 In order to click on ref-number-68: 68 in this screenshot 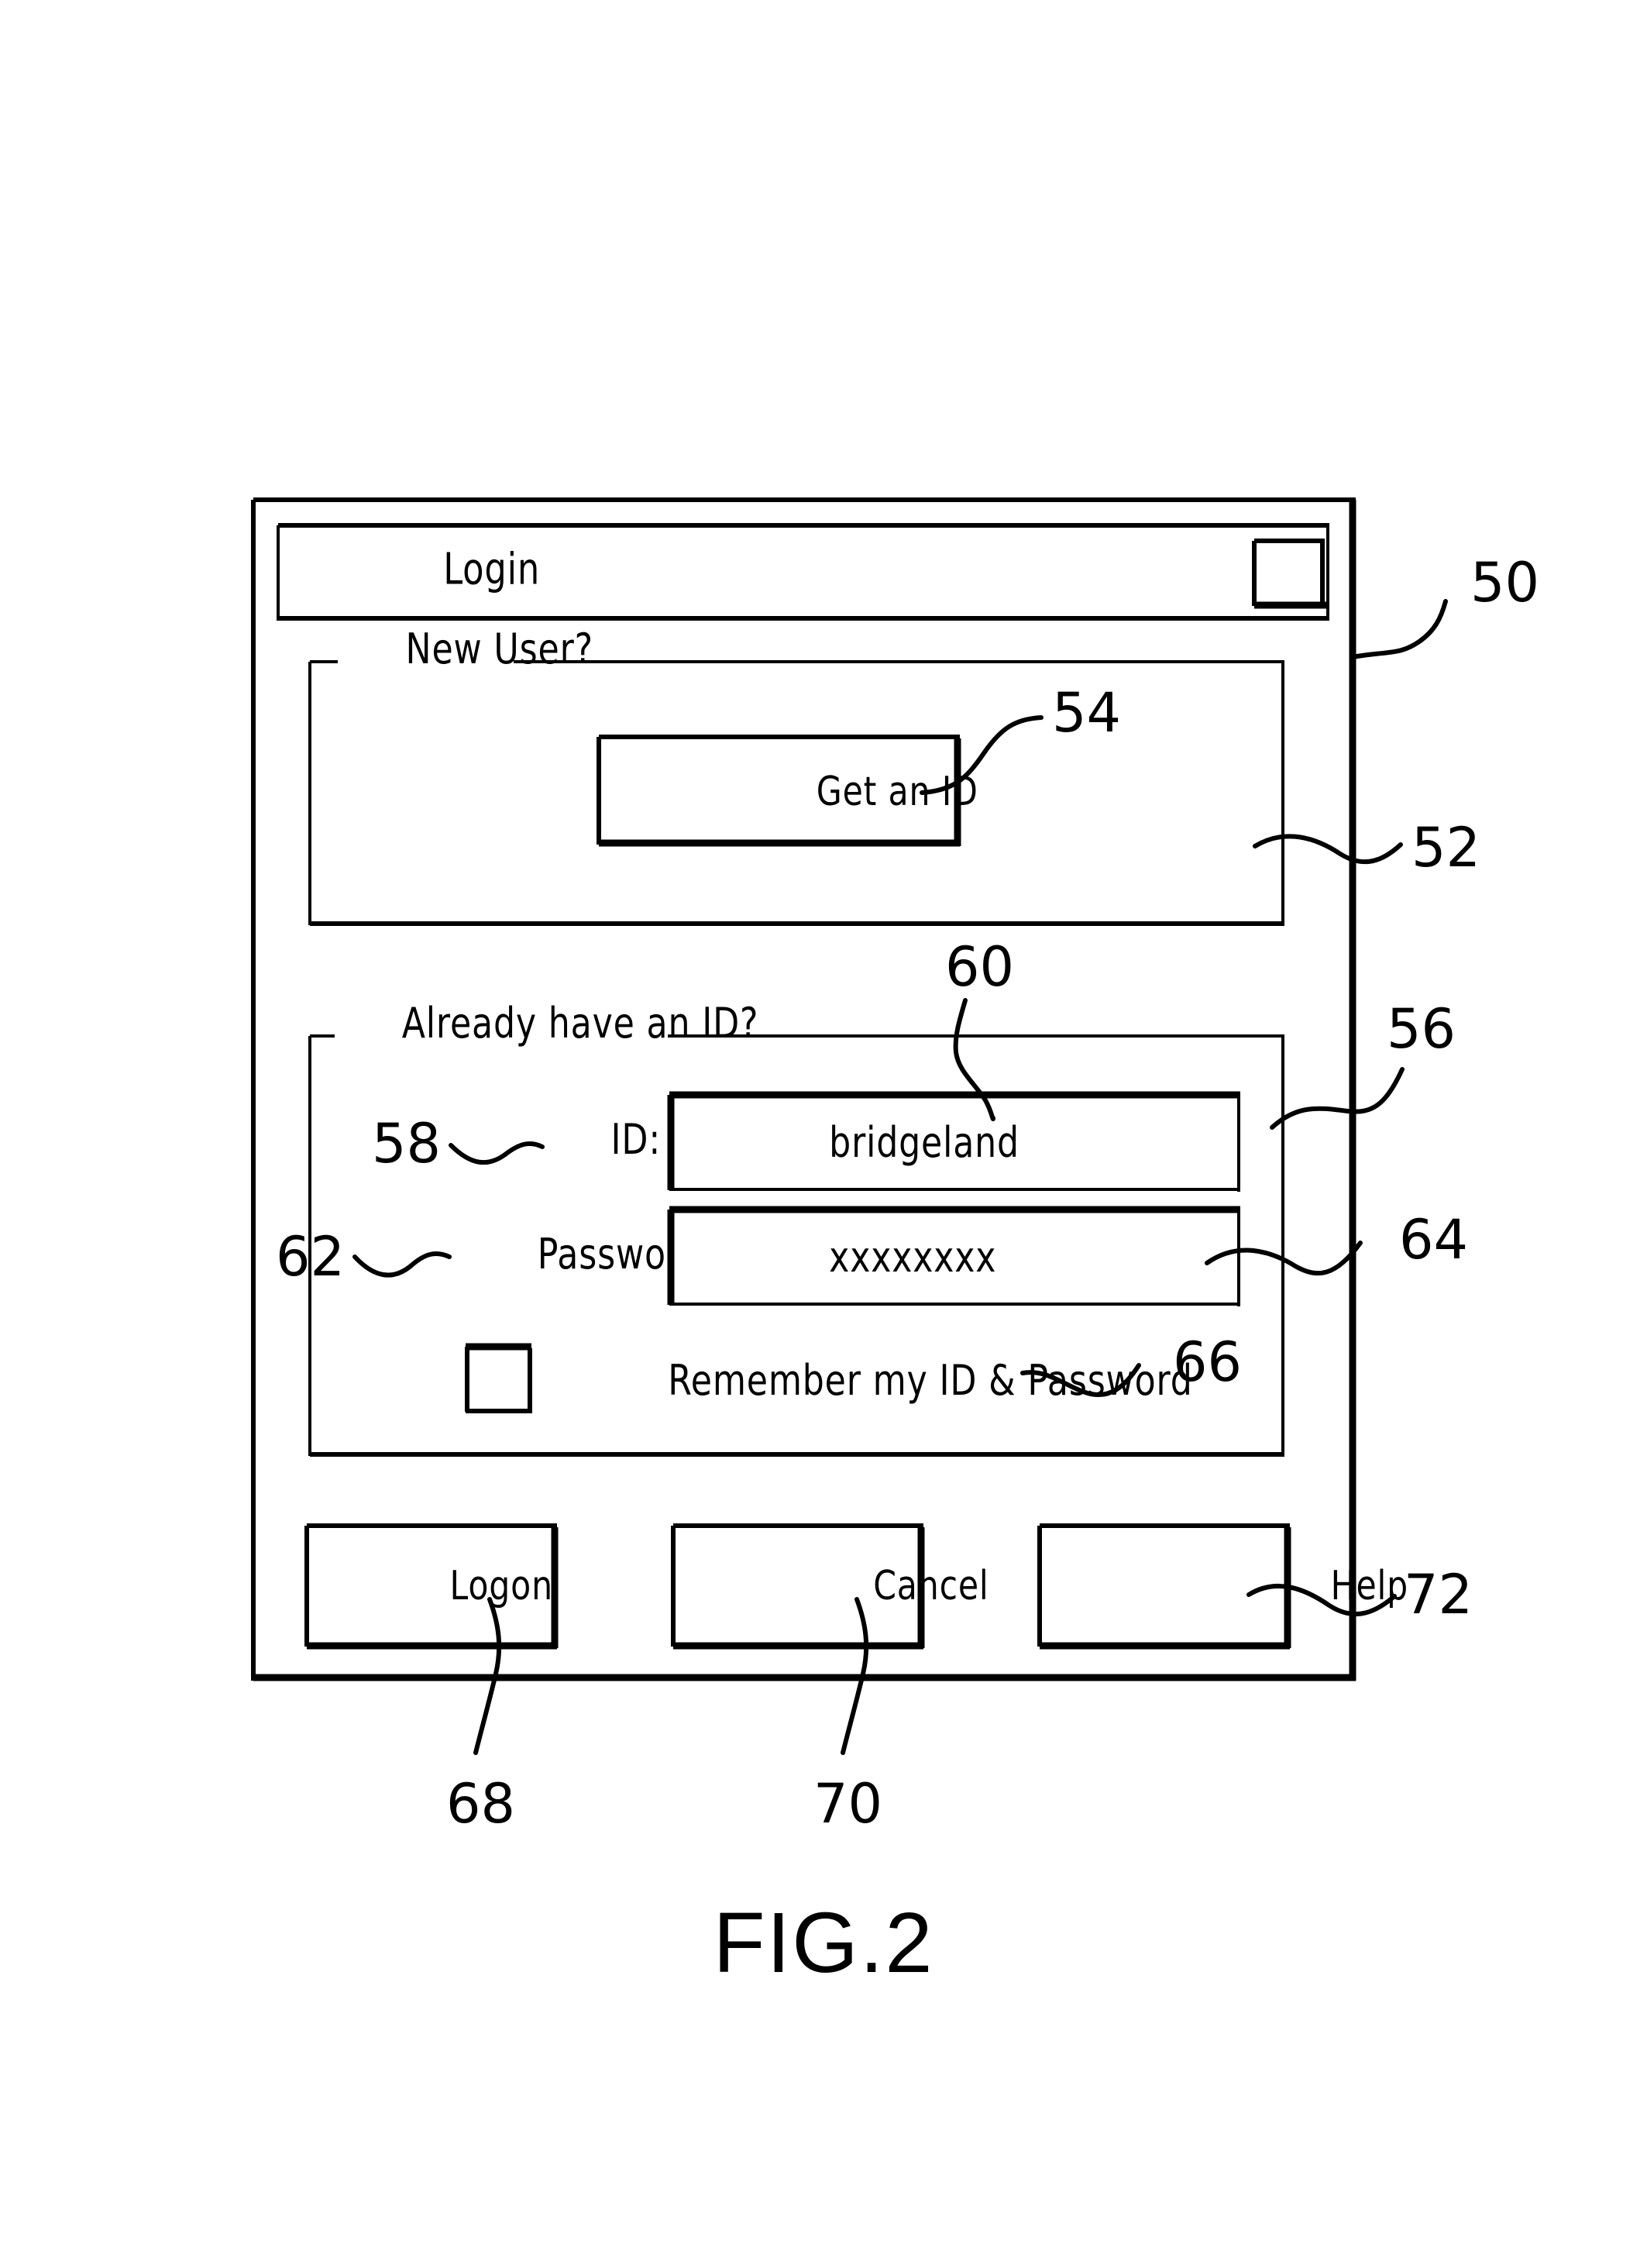, I will do `click(480, 1804)`.